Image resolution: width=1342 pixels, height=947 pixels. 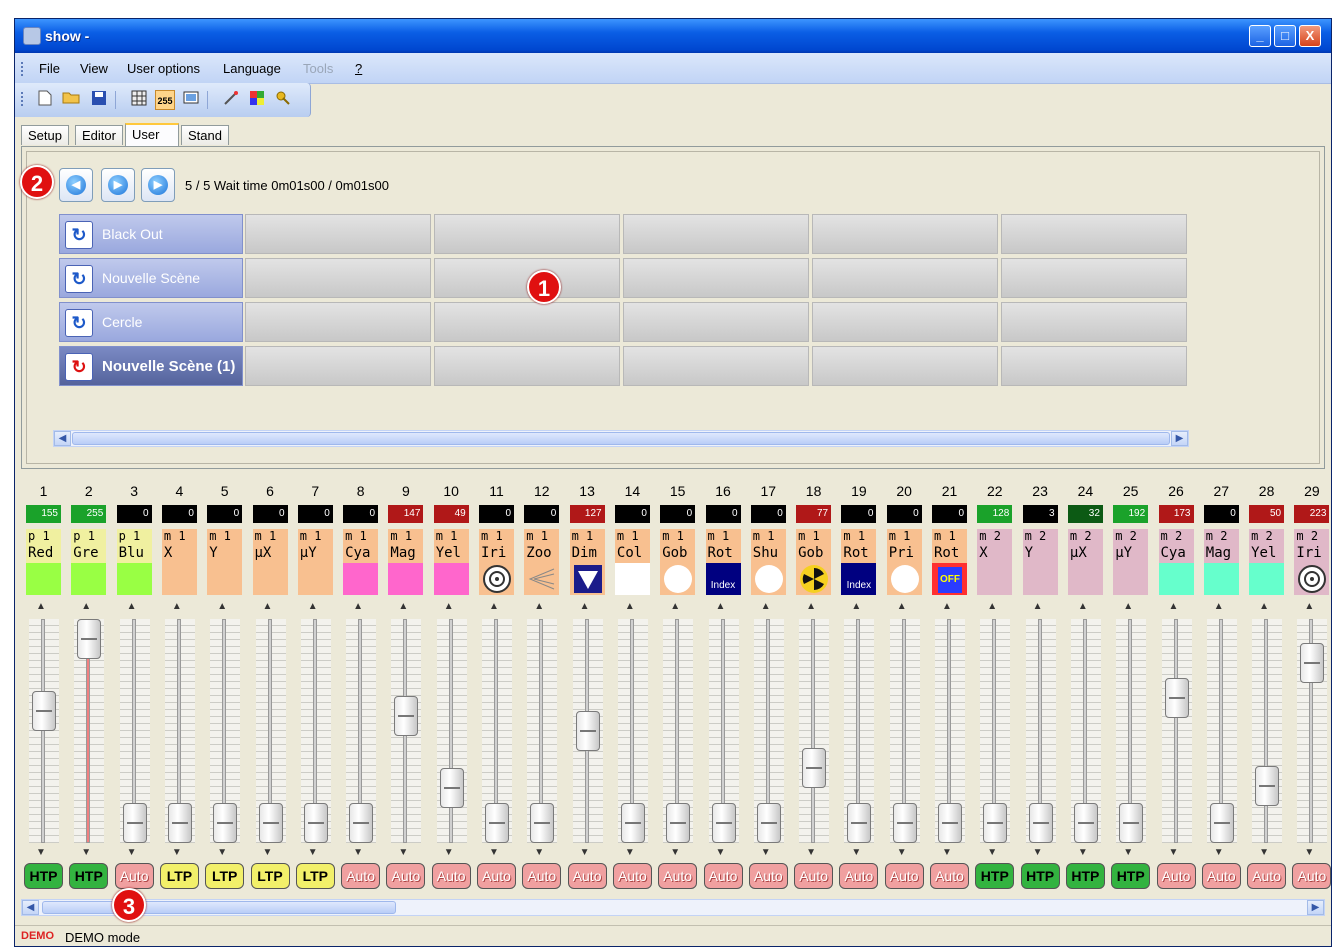 What do you see at coordinates (1260, 36) in the screenshot?
I see `minimize-button: _` at bounding box center [1260, 36].